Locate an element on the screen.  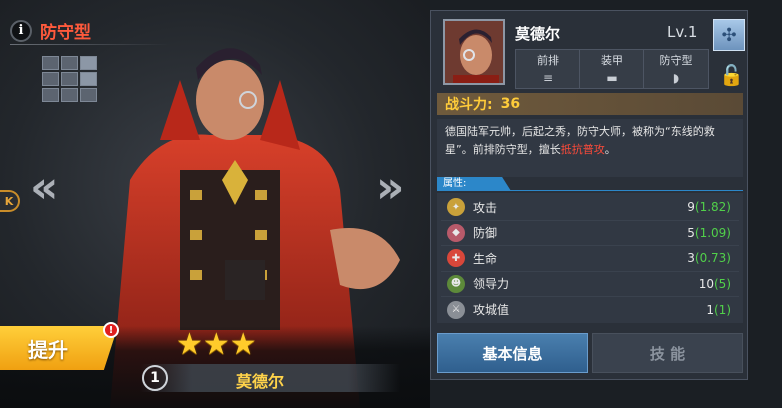
tag-role: 防守型 ◗ is located at coordinates (676, 69).